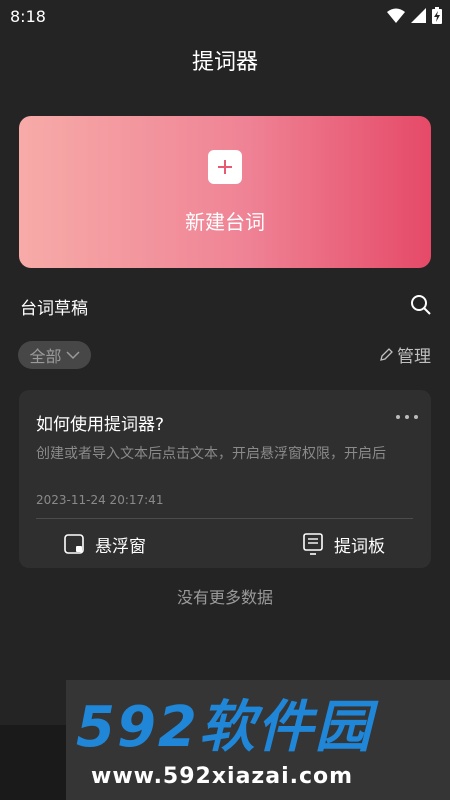  Describe the element at coordinates (54, 309) in the screenshot. I see `section-title: 台词草稿` at that location.